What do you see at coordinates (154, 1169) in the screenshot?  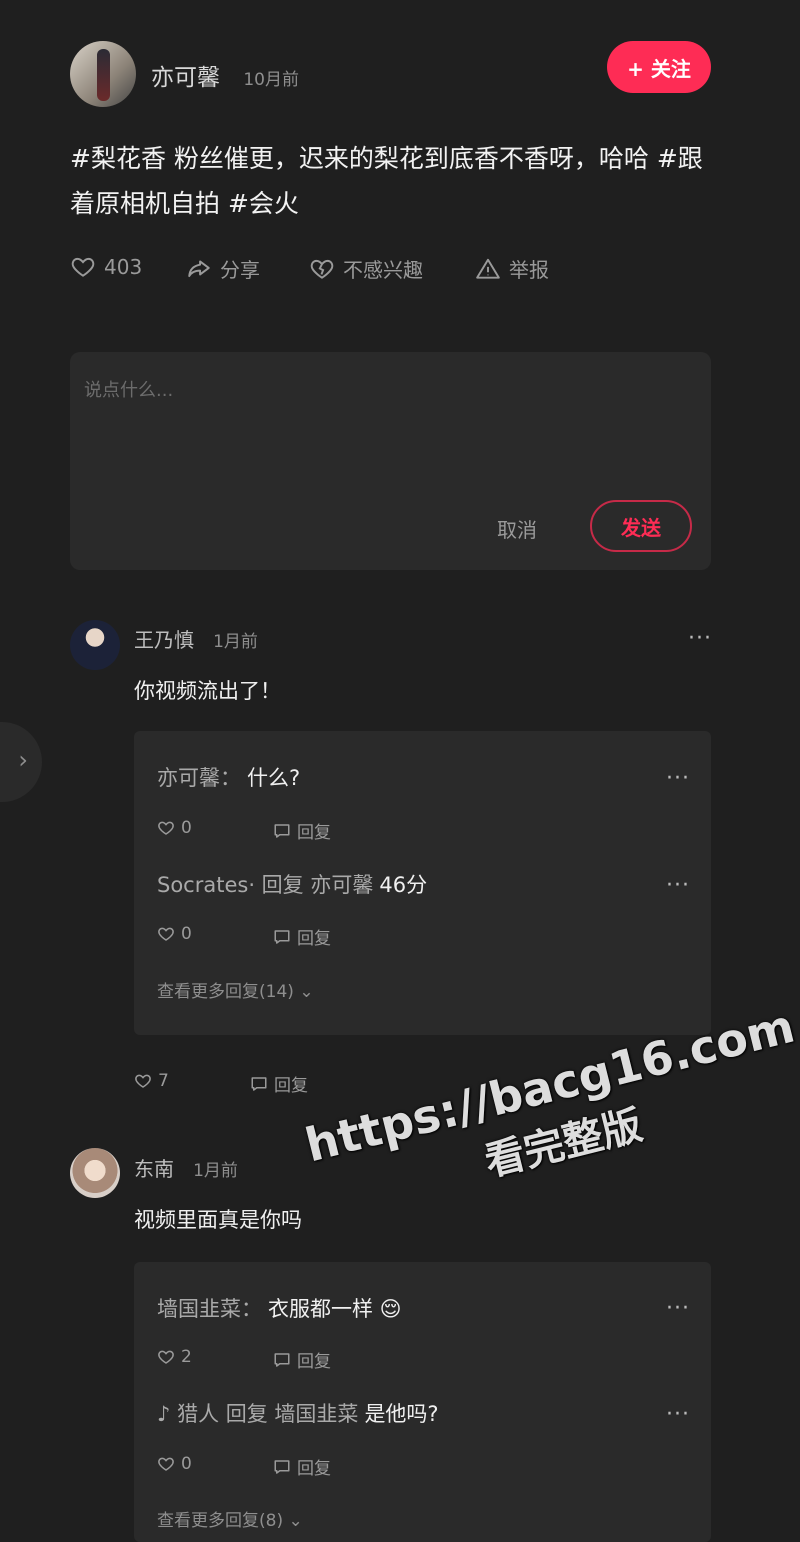 I see `comment-author: 东南` at bounding box center [154, 1169].